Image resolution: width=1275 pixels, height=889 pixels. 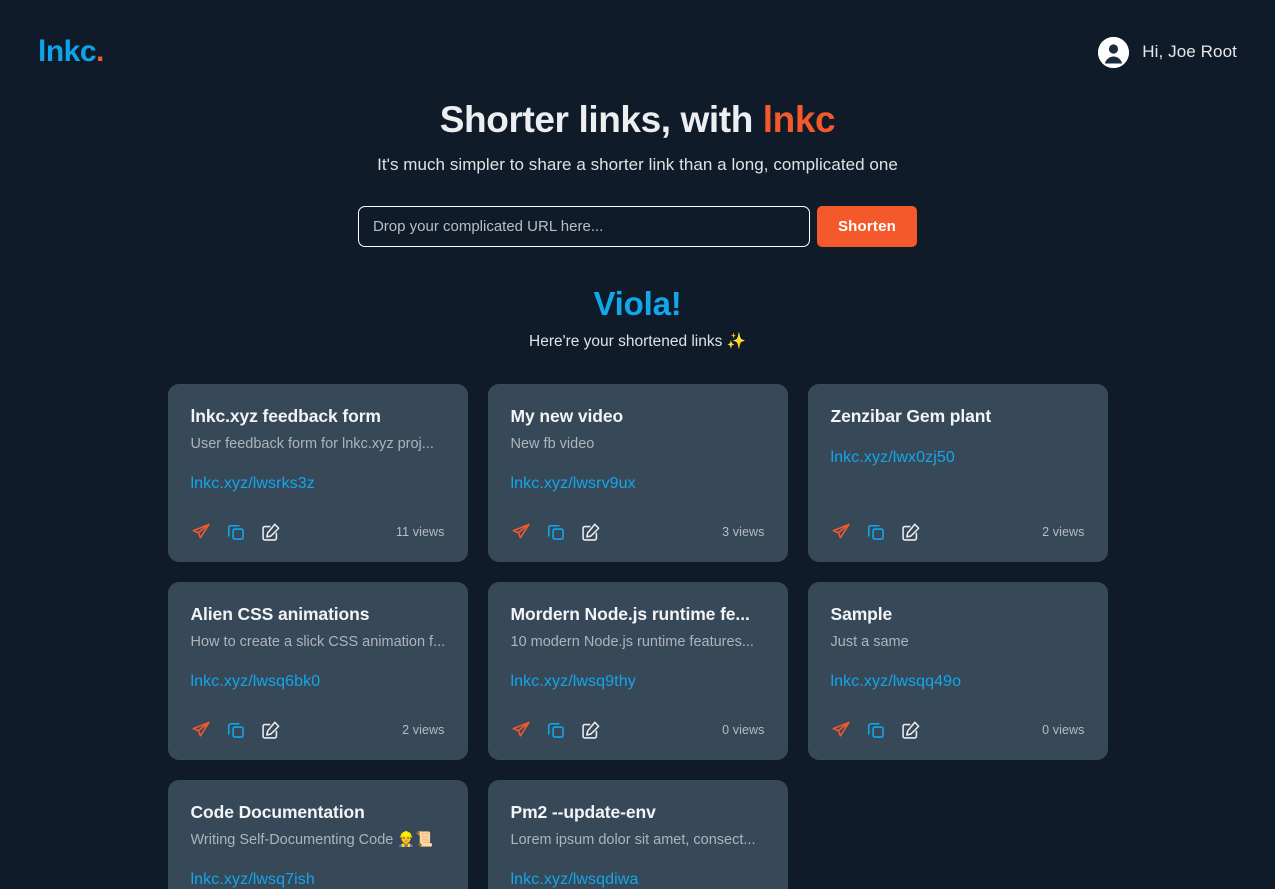 What do you see at coordinates (567, 416) in the screenshot?
I see `link-card-title: My new video` at bounding box center [567, 416].